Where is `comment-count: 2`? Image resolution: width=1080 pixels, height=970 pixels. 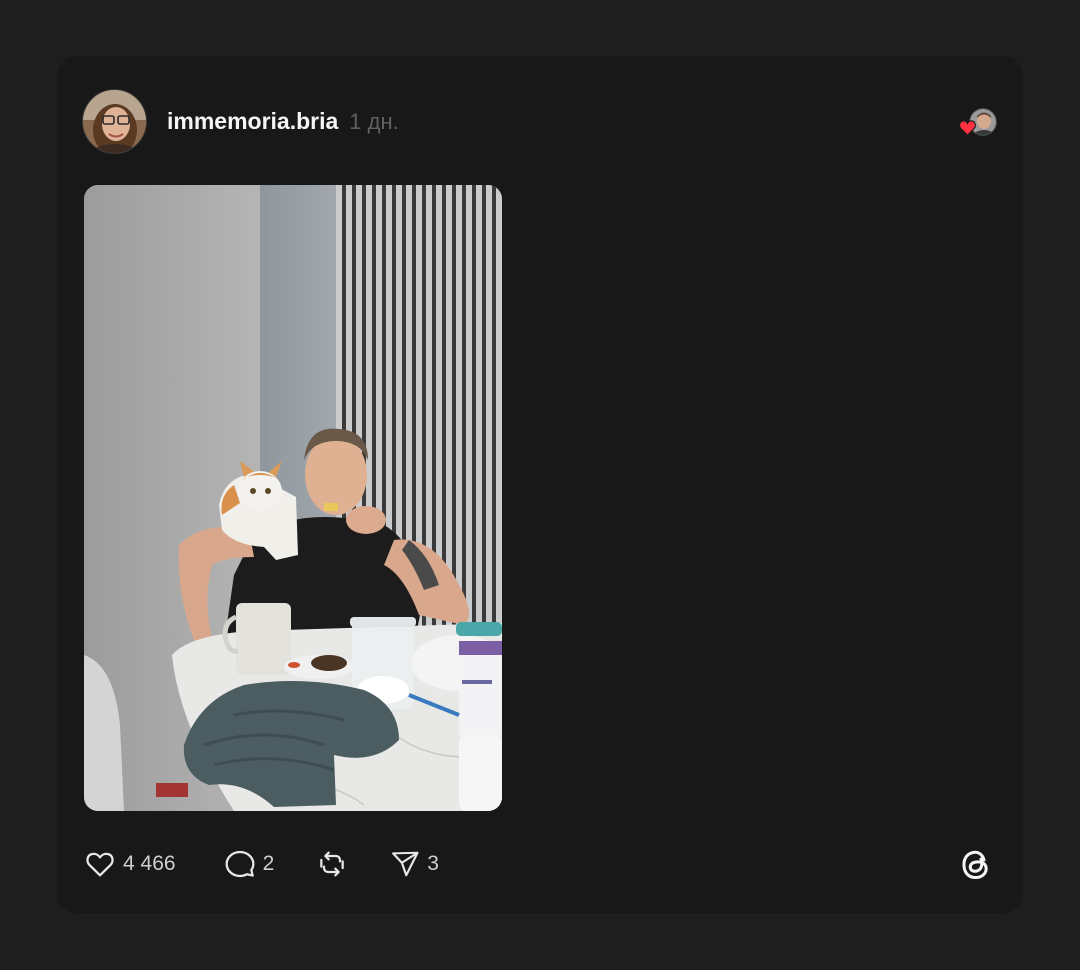
comment-count: 2 is located at coordinates (268, 863).